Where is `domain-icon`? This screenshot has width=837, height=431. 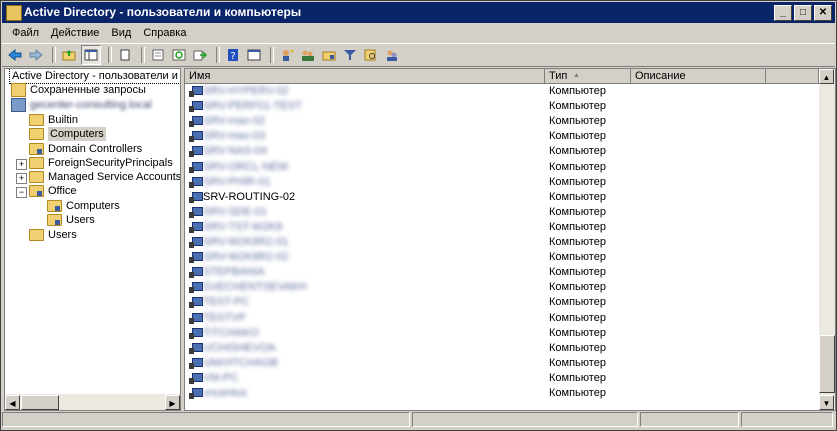 domain-icon is located at coordinates (18, 105).